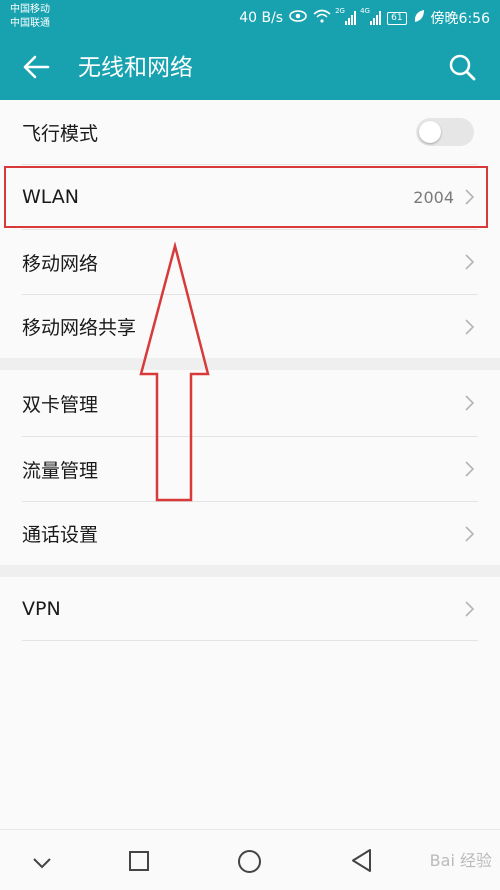 Image resolution: width=500 pixels, height=890 pixels. I want to click on search-icon, so click(462, 69).